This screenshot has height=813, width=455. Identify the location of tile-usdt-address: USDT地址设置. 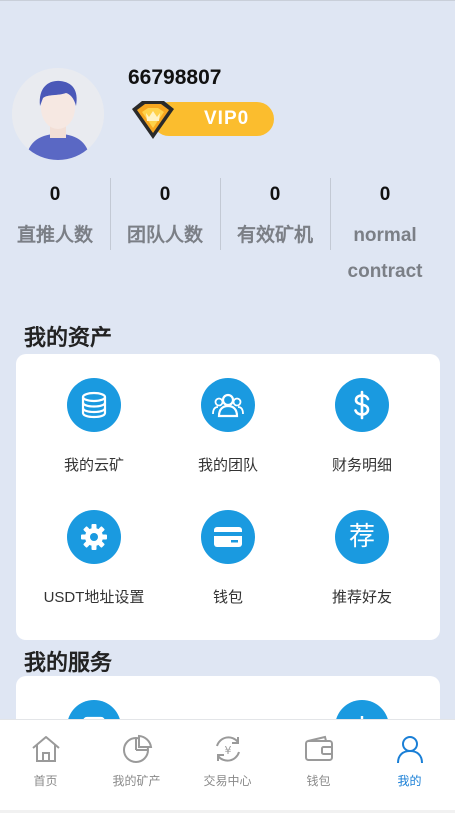
(94, 558).